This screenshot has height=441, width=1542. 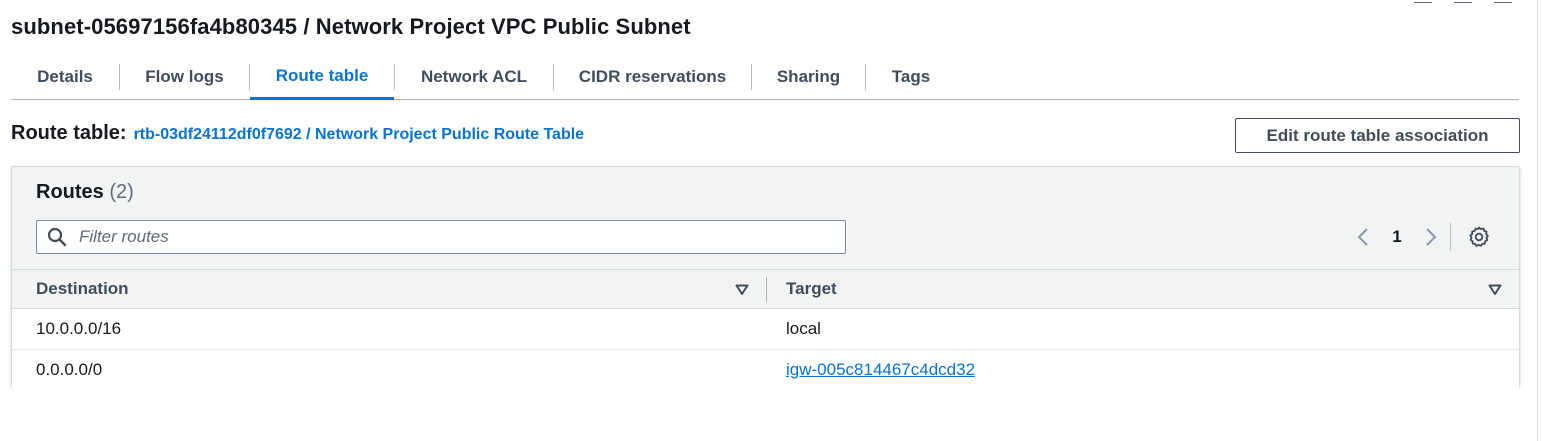 I want to click on gear-icon, so click(x=1479, y=239).